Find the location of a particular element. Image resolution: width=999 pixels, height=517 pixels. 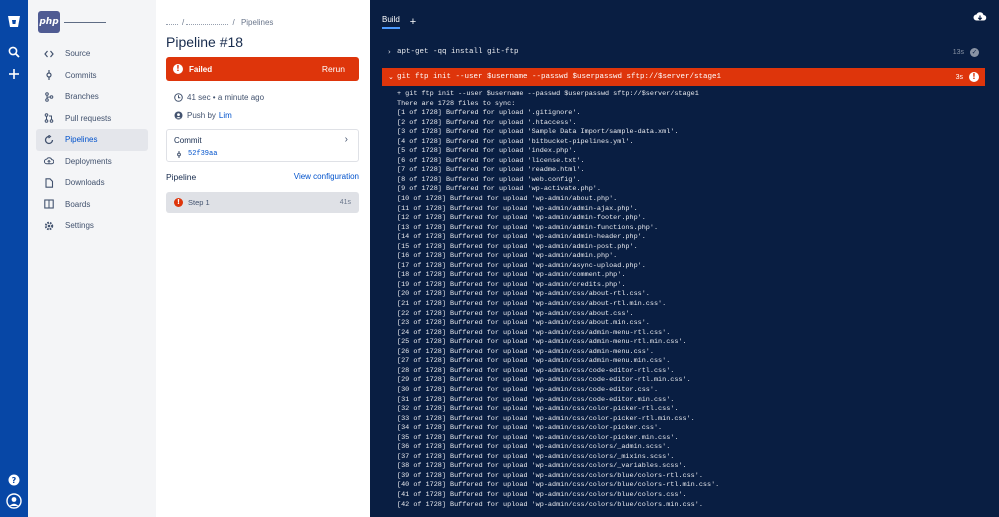

tab-build: Build is located at coordinates (391, 22).